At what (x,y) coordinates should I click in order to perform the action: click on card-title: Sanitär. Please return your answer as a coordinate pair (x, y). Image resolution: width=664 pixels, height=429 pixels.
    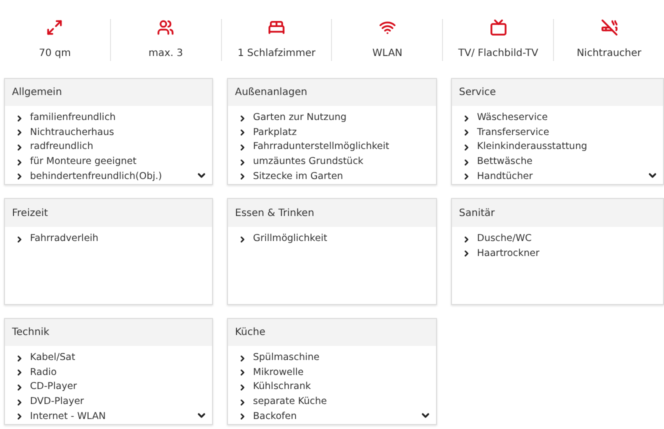
    Looking at the image, I should click on (477, 213).